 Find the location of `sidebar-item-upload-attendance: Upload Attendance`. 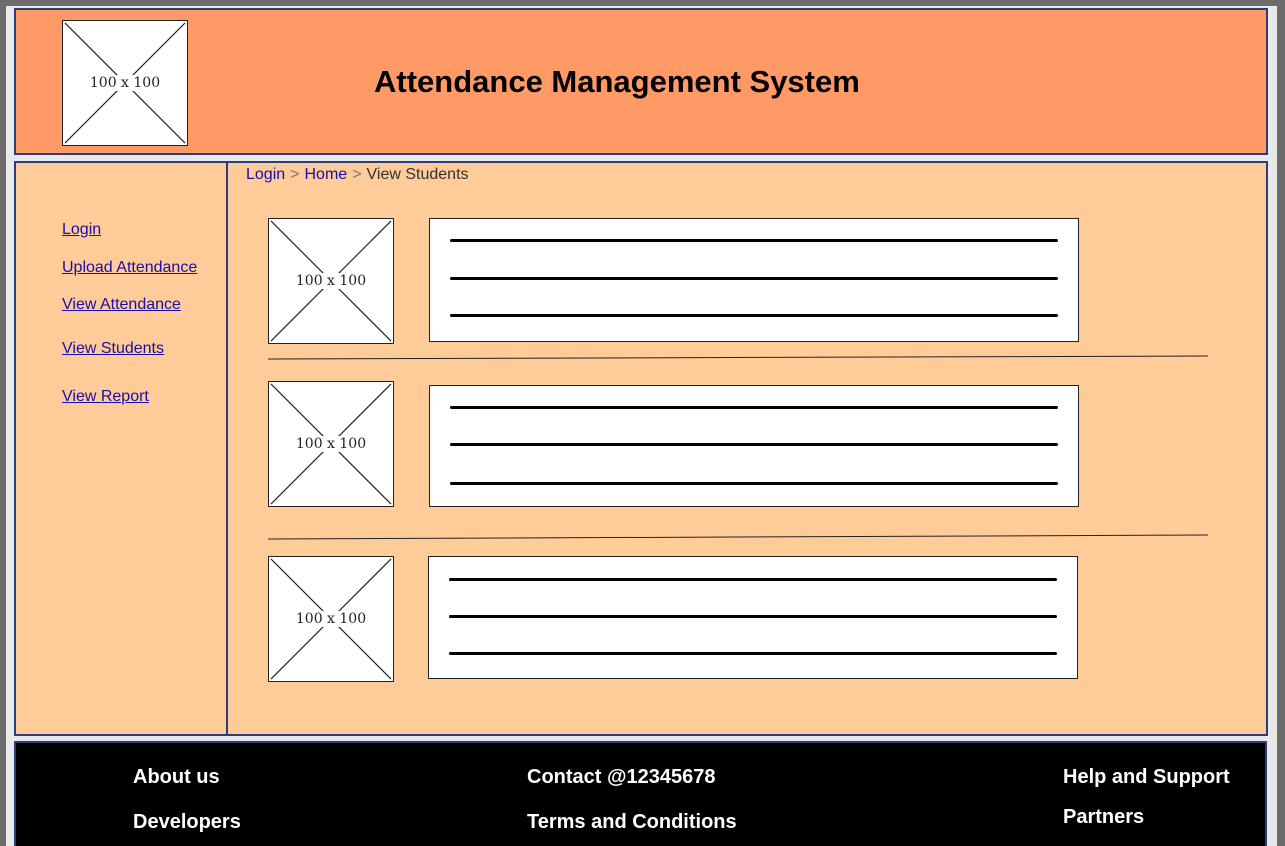

sidebar-item-upload-attendance: Upload Attendance is located at coordinates (129, 268).